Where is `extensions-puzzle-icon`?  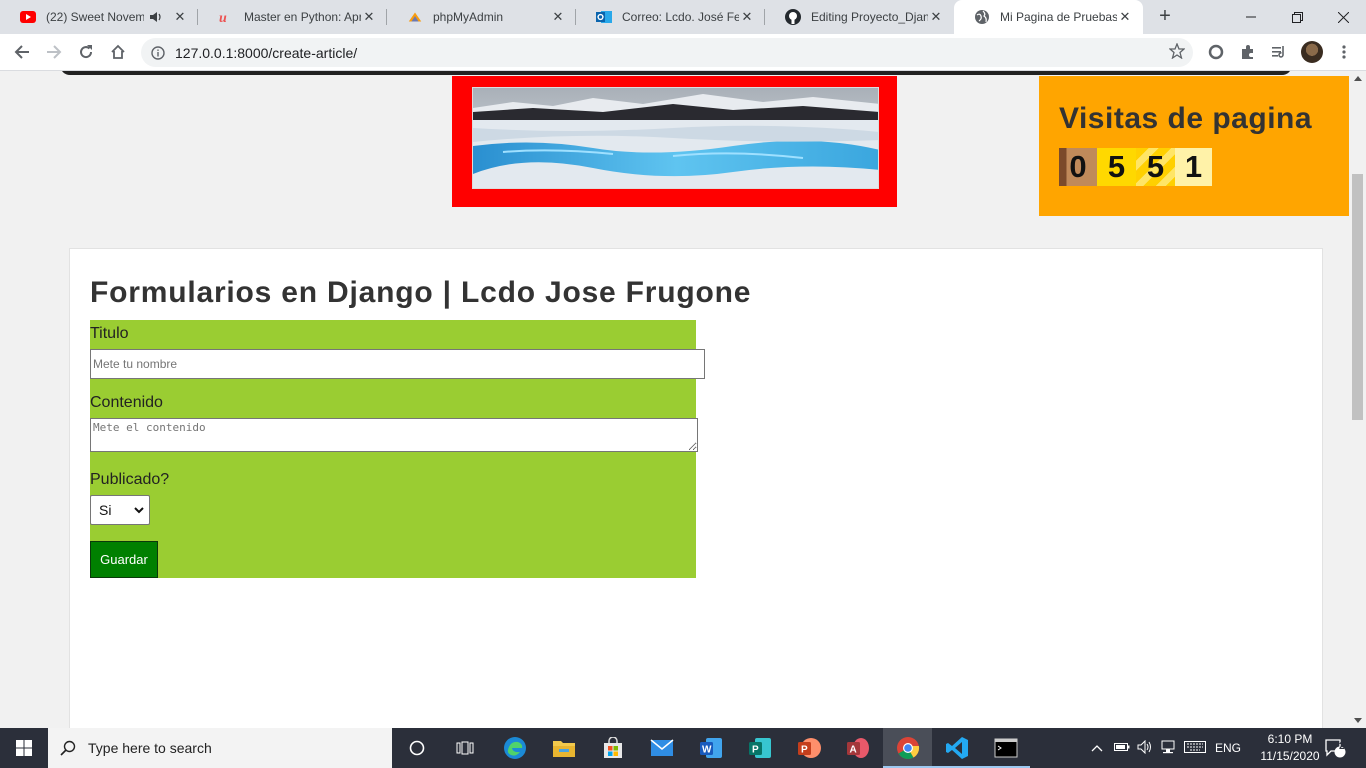
extensions-puzzle-icon is located at coordinates (1248, 52).